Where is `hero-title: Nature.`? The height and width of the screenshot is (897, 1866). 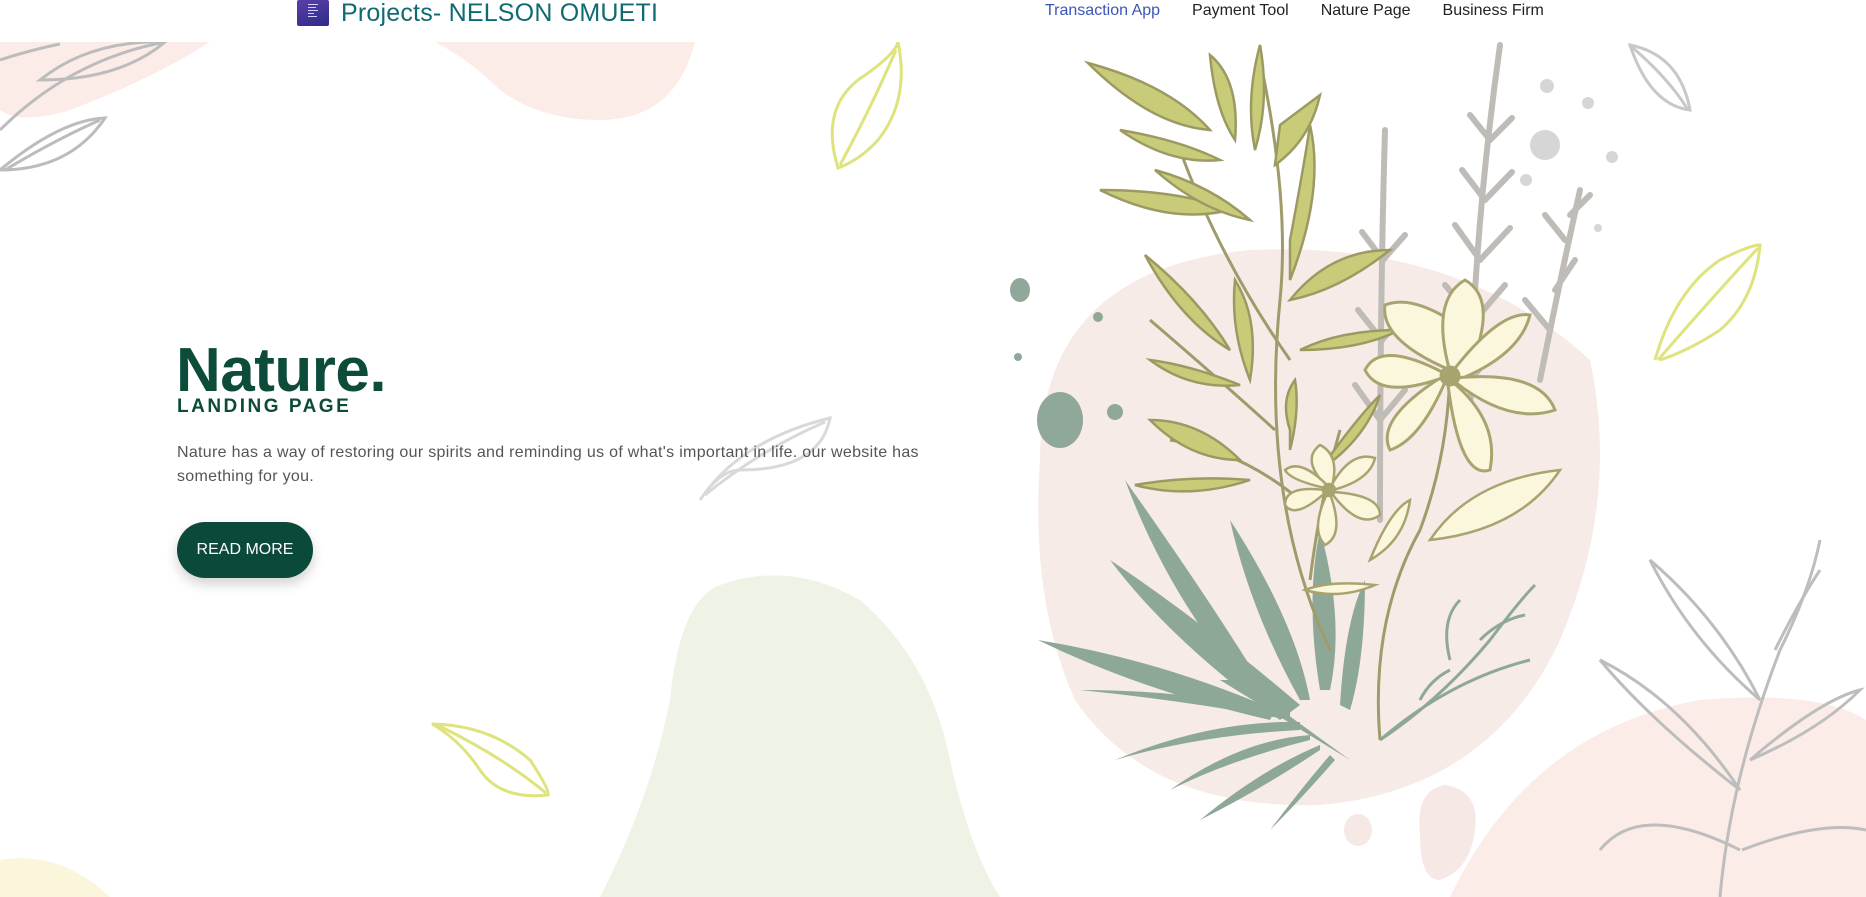
hero-title: Nature. is located at coordinates (281, 370).